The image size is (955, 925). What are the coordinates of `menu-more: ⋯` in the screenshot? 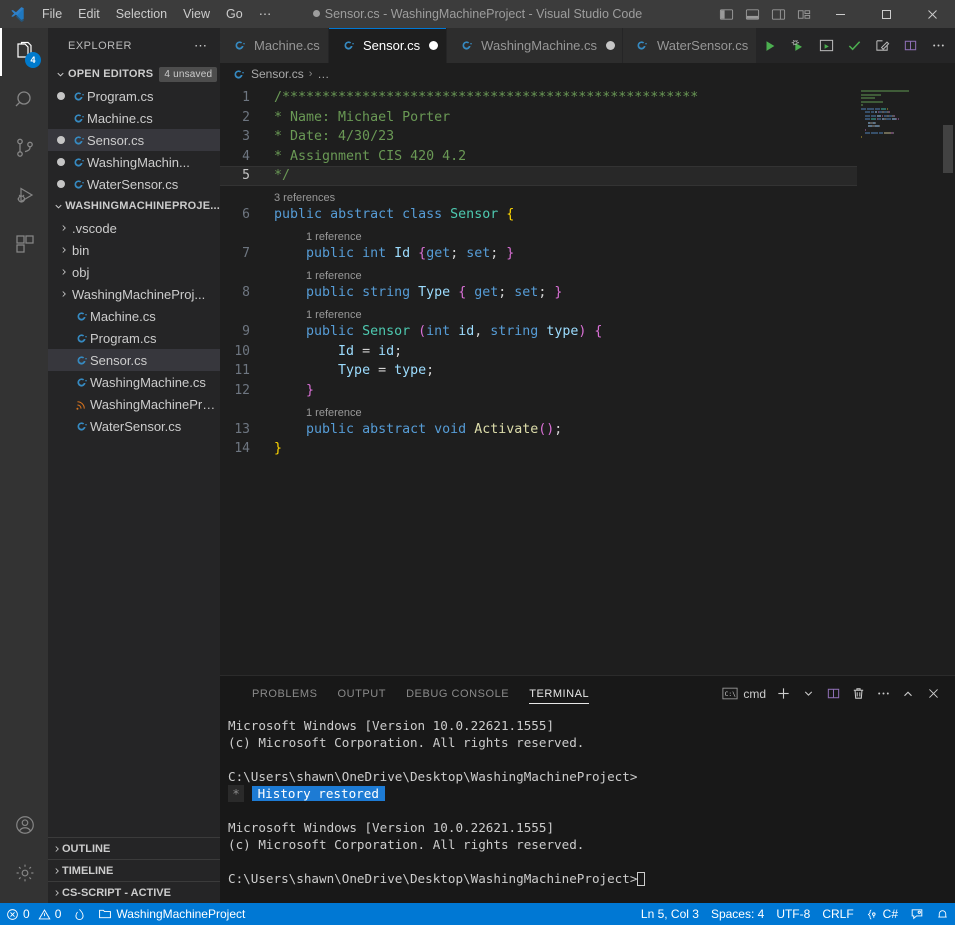 It's located at (265, 14).